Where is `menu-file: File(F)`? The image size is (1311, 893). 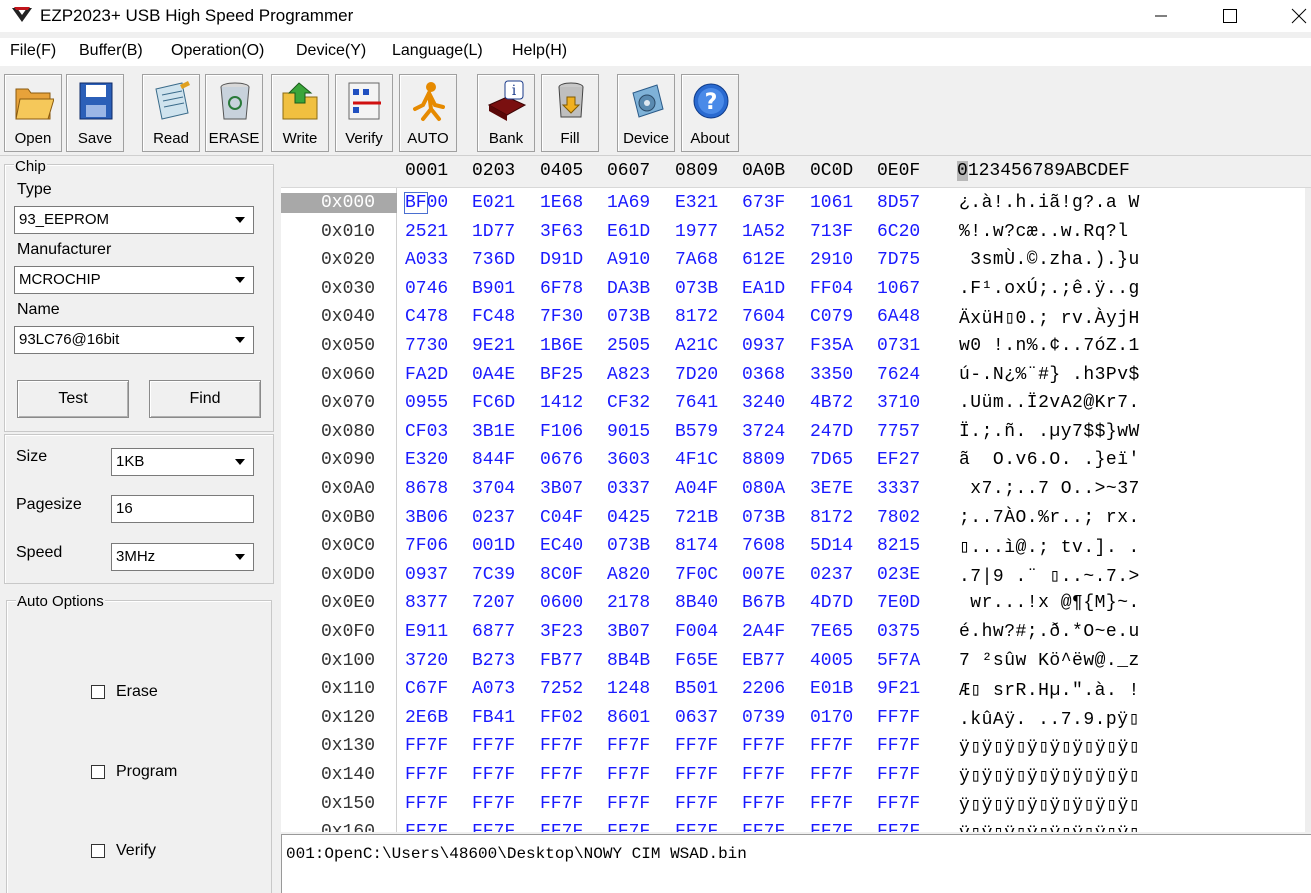
menu-file: File(F) is located at coordinates (33, 51).